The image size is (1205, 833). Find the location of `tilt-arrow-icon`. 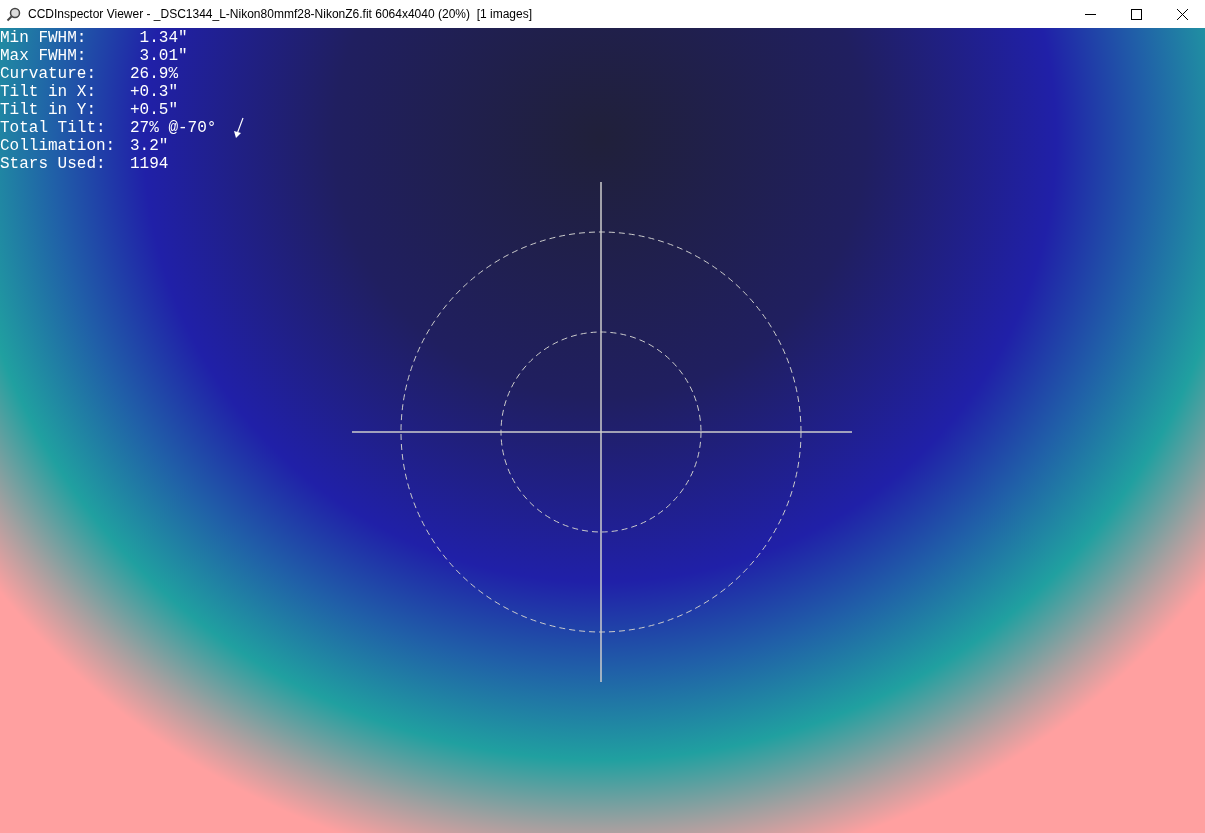

tilt-arrow-icon is located at coordinates (239, 128).